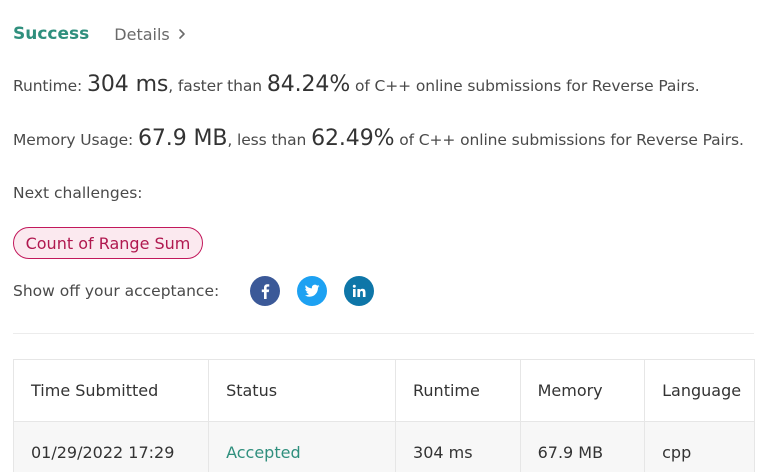  I want to click on linkedin-glyph, so click(359, 290).